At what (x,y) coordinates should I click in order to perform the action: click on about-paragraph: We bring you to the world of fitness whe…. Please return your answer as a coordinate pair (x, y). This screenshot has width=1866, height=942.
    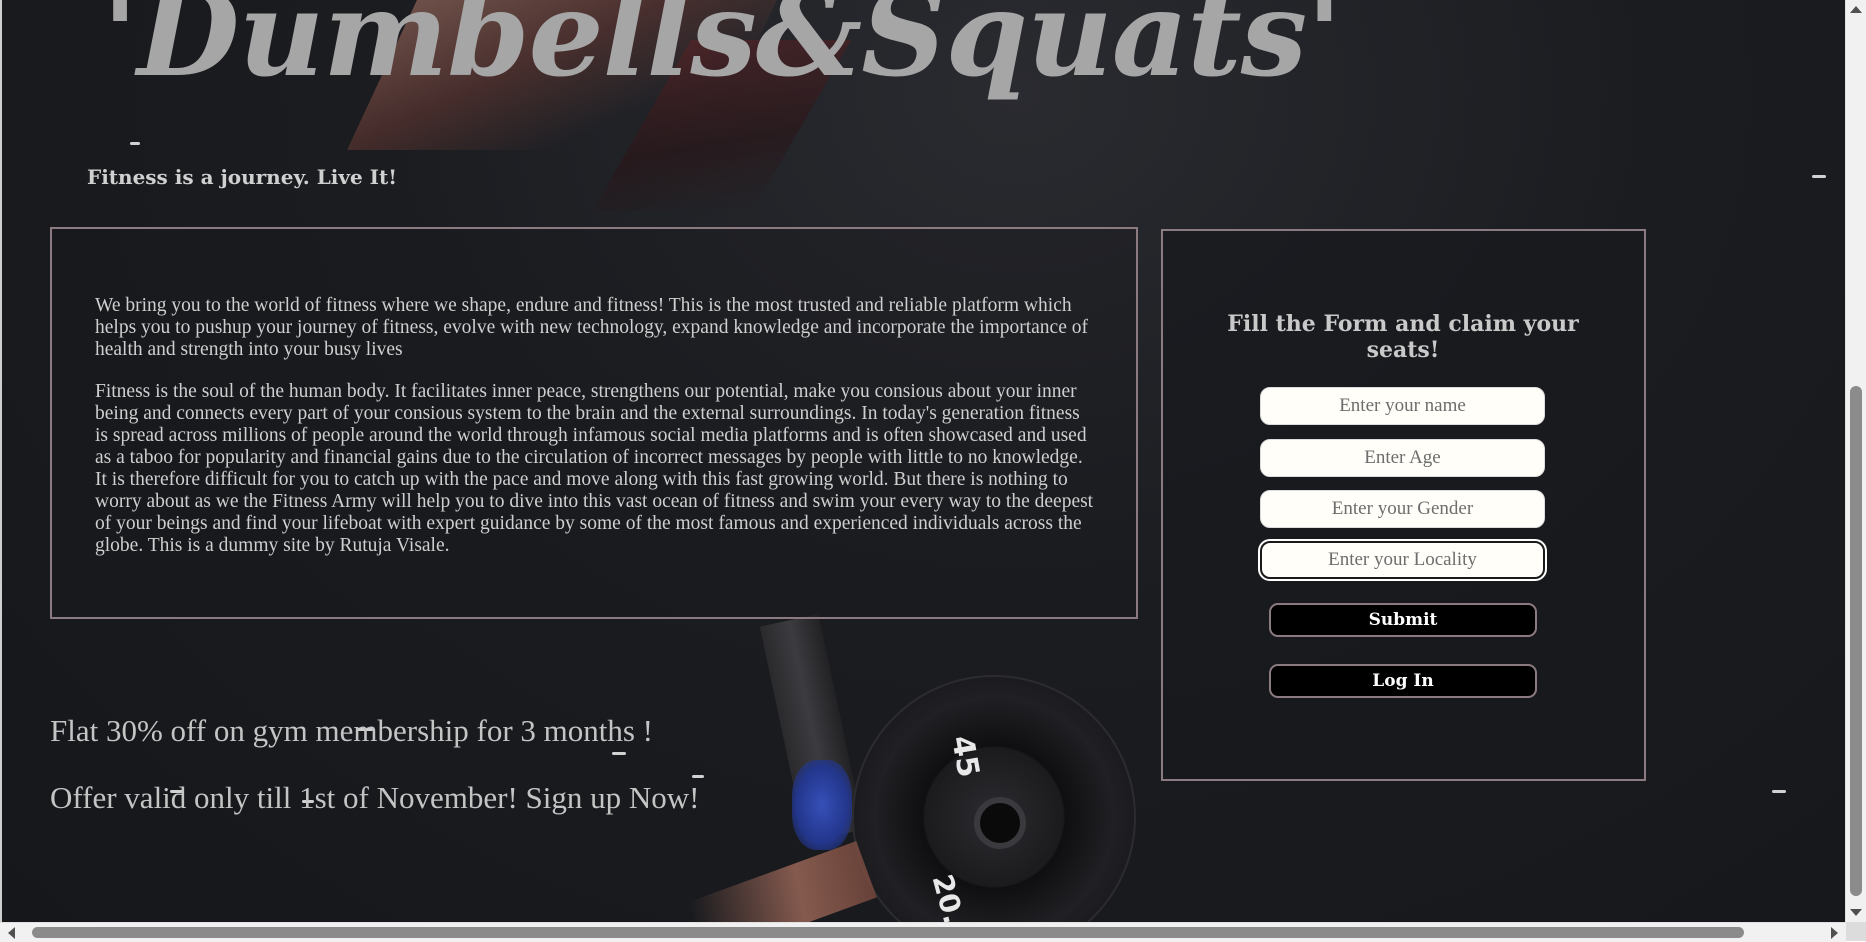
    Looking at the image, I should click on (591, 327).